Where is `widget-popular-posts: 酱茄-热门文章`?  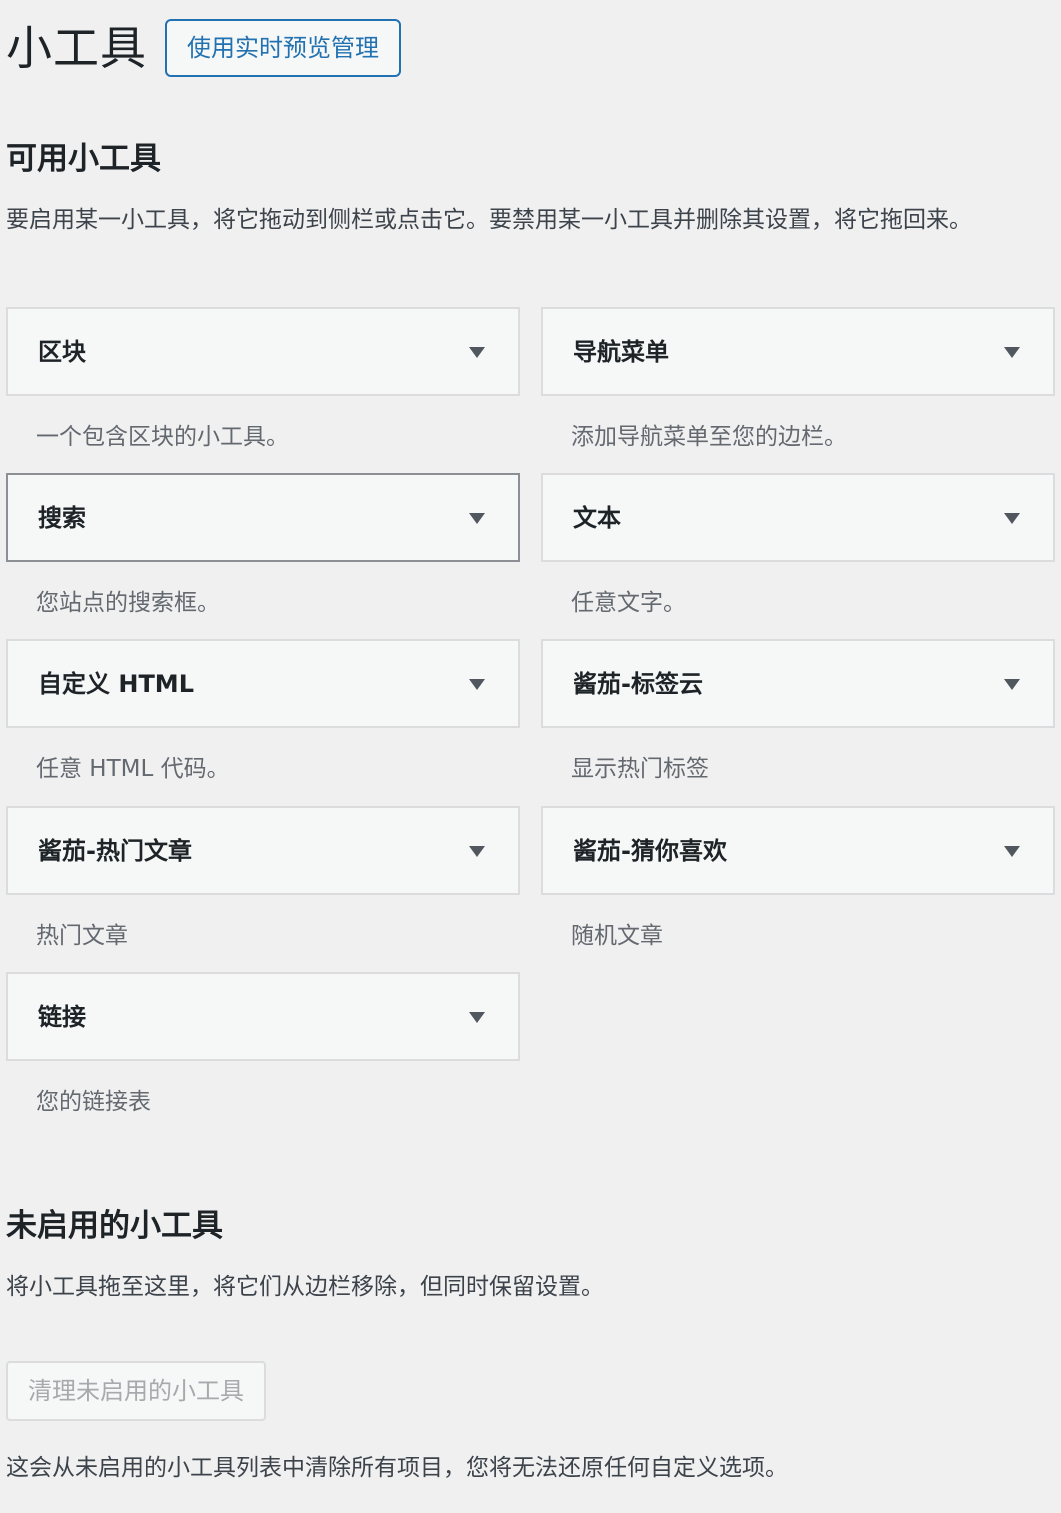
widget-popular-posts: 酱茄-热门文章 is located at coordinates (263, 850).